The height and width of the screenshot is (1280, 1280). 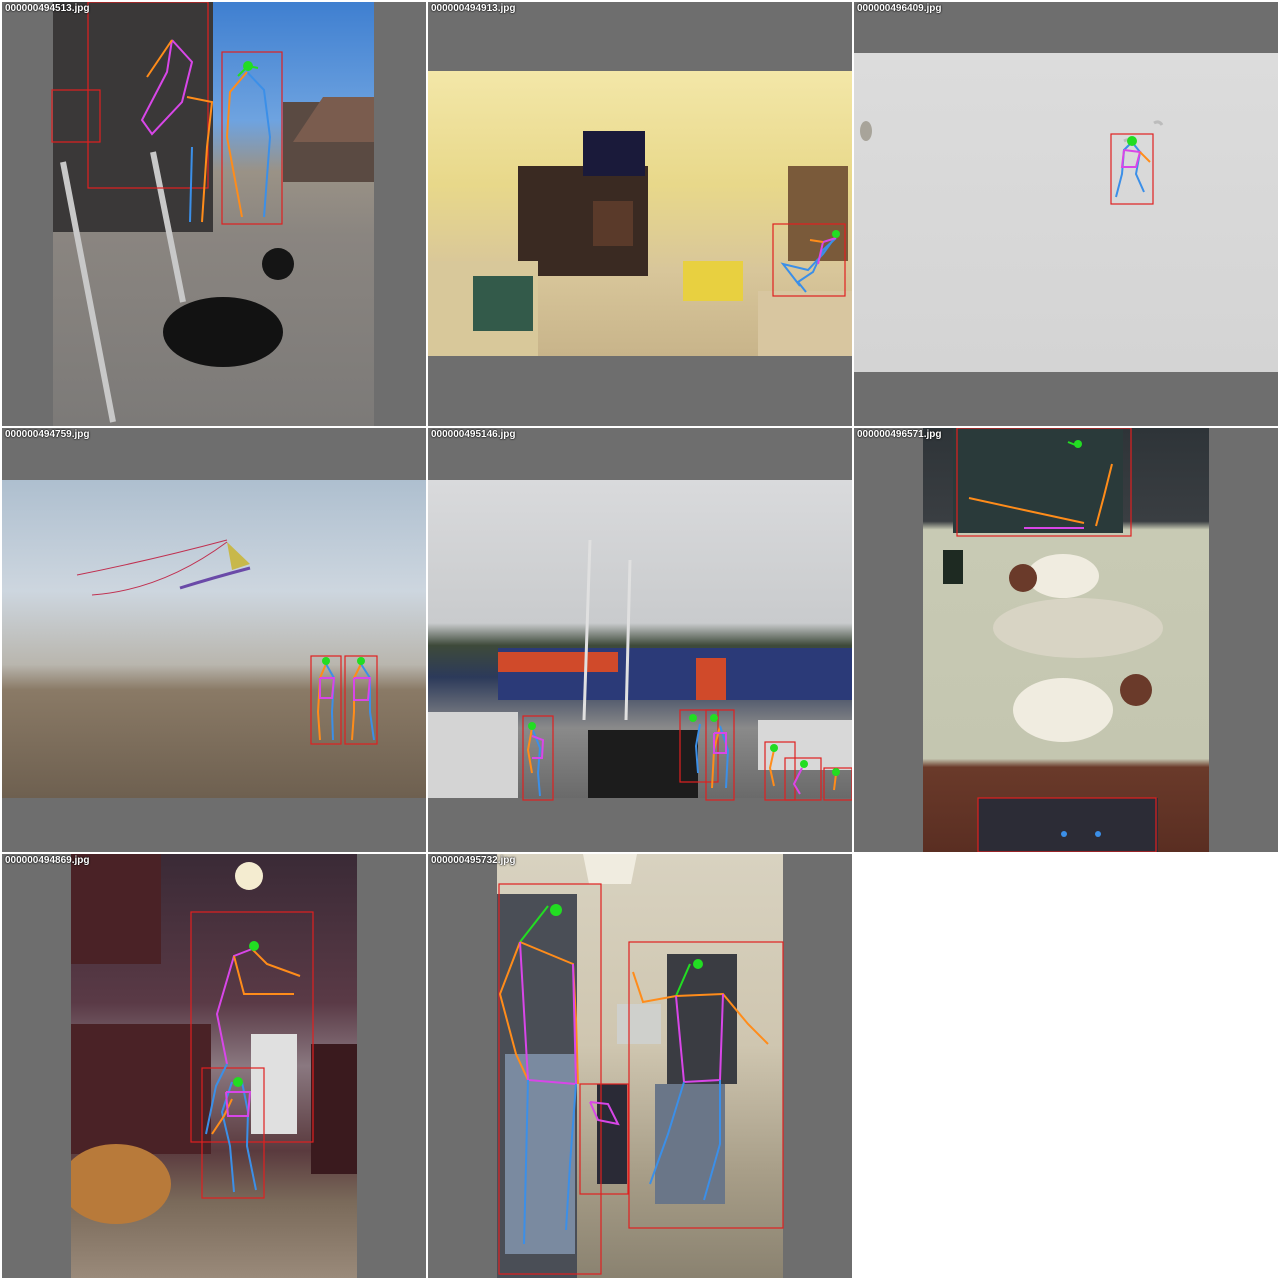 What do you see at coordinates (640, 214) in the screenshot?
I see `grid-tile-2: 000000494913.jpg` at bounding box center [640, 214].